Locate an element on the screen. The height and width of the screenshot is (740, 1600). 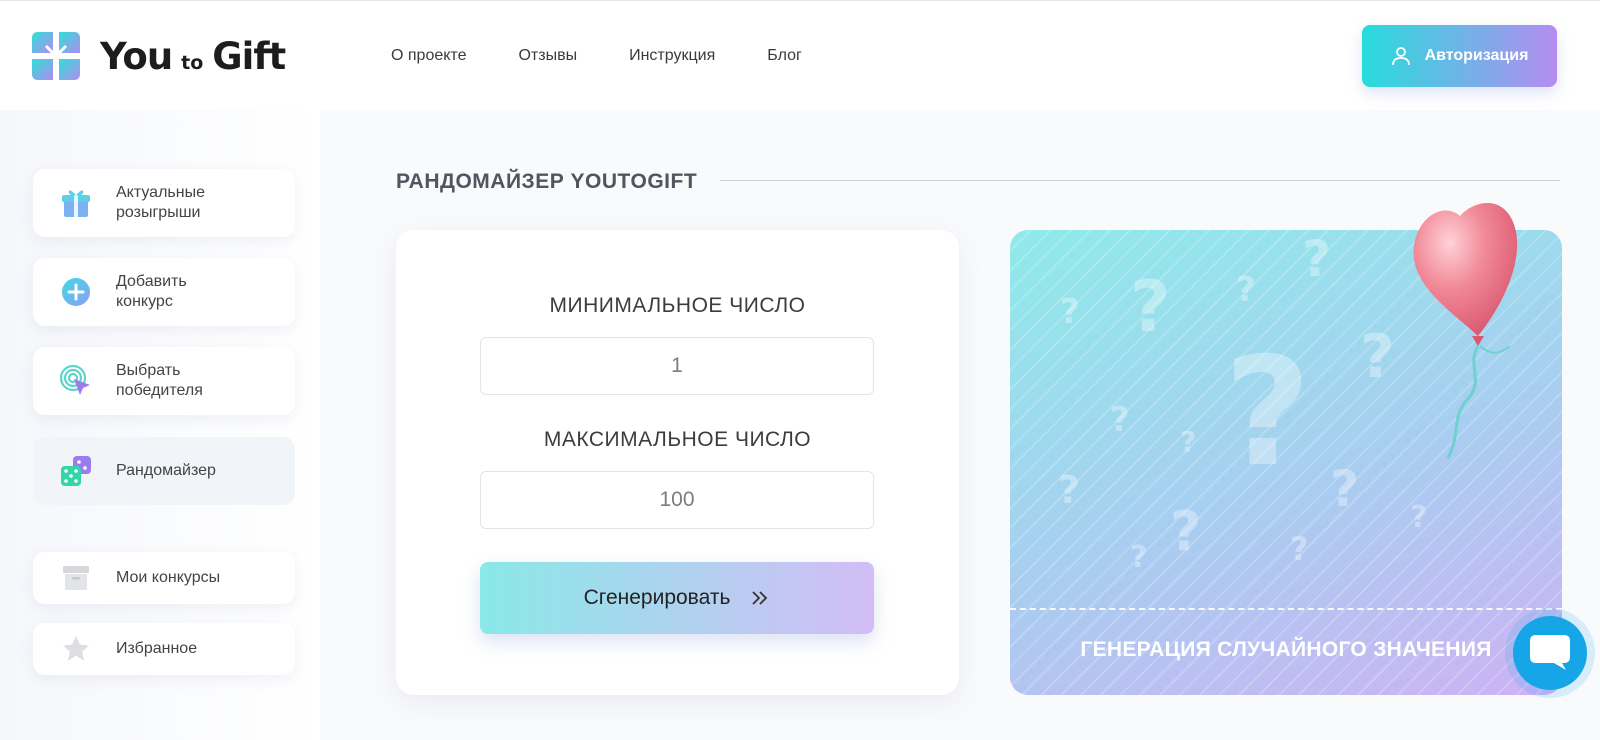
logo-text: You to Gift is located at coordinates (193, 56).